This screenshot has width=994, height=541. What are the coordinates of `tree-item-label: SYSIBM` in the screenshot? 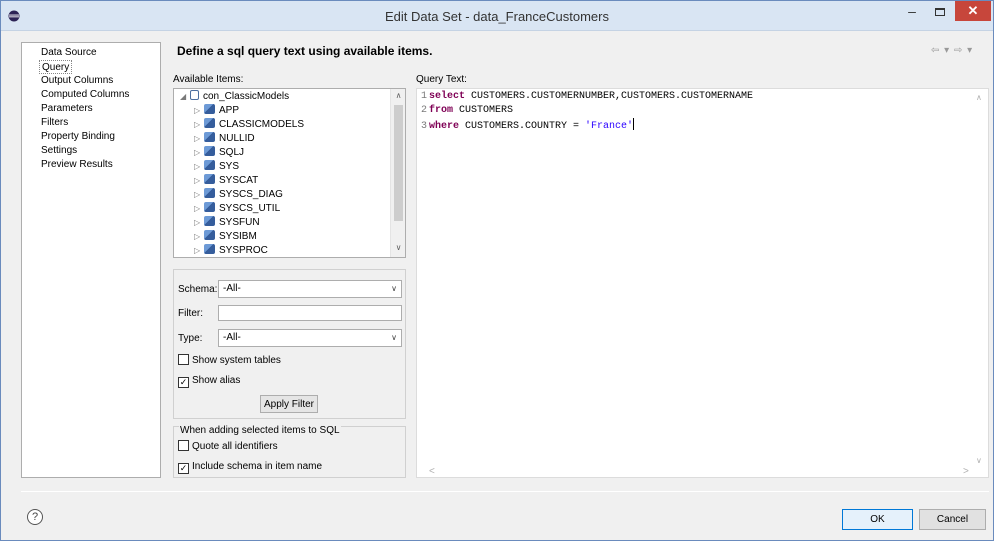 It's located at (238, 236).